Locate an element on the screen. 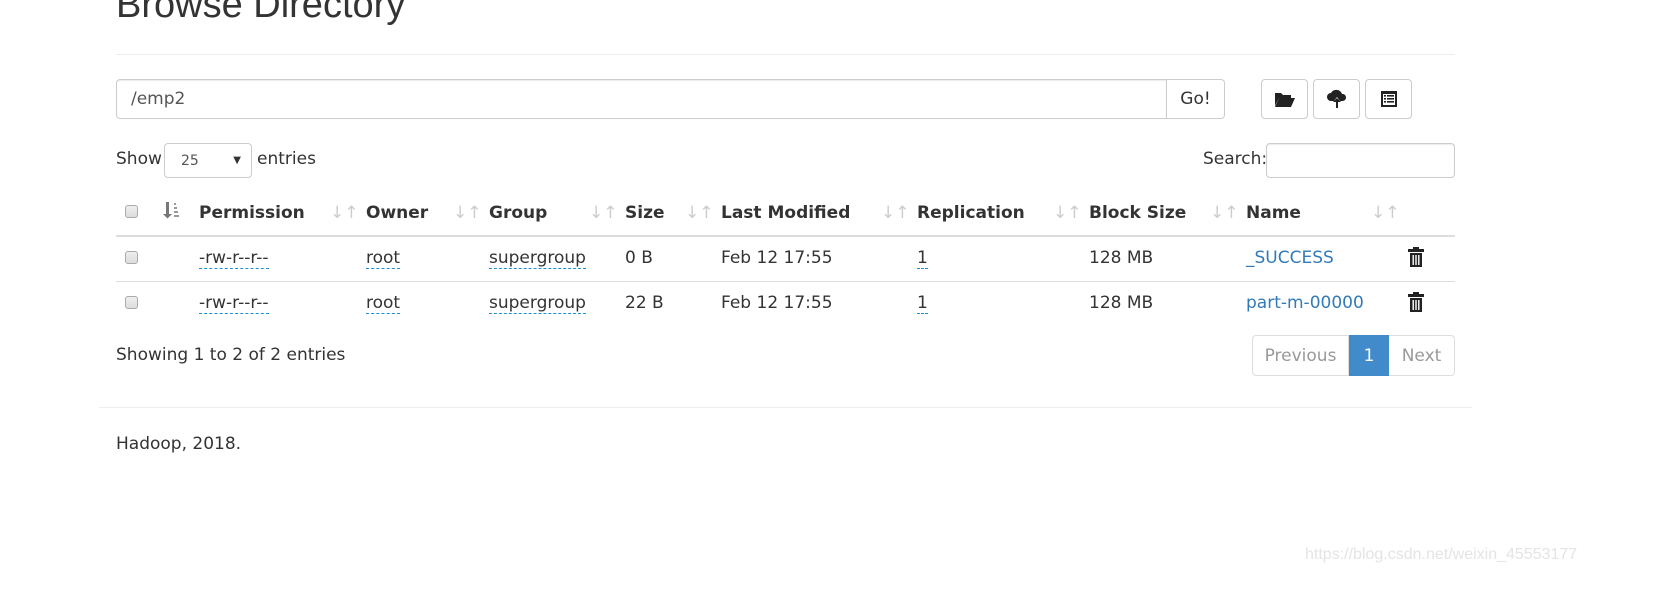 The height and width of the screenshot is (612, 1669). size-cell: 22 B is located at coordinates (644, 303).